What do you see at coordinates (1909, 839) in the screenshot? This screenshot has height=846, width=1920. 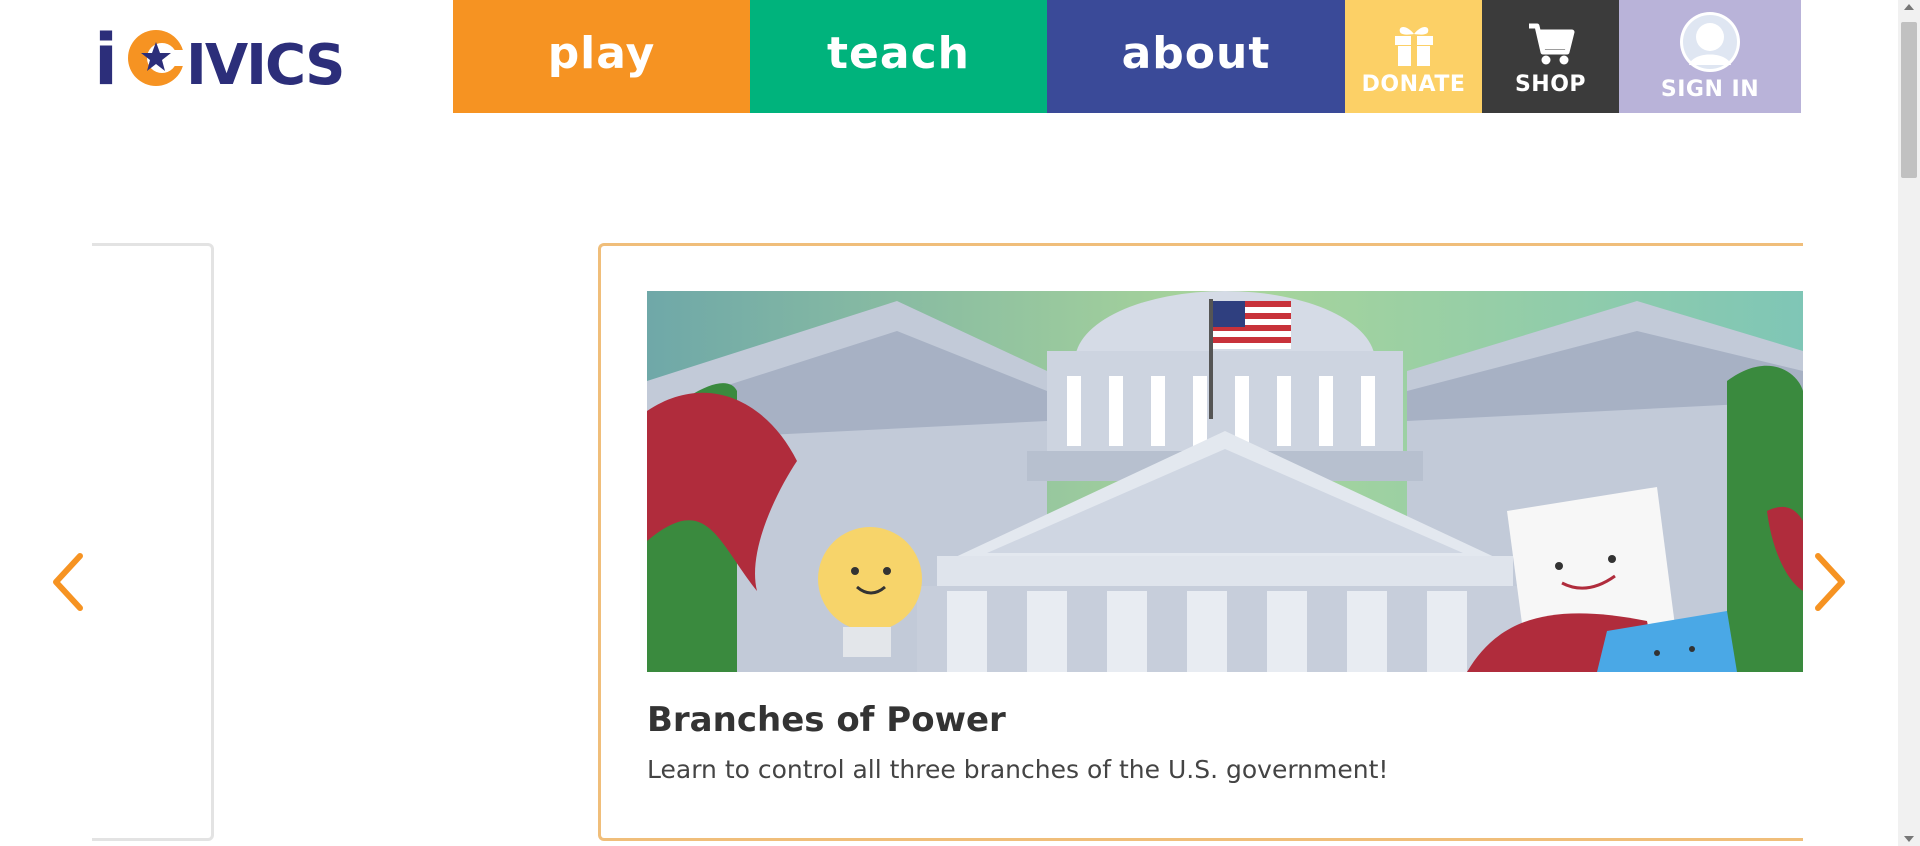 I see `scroll-down-arrow-icon` at bounding box center [1909, 839].